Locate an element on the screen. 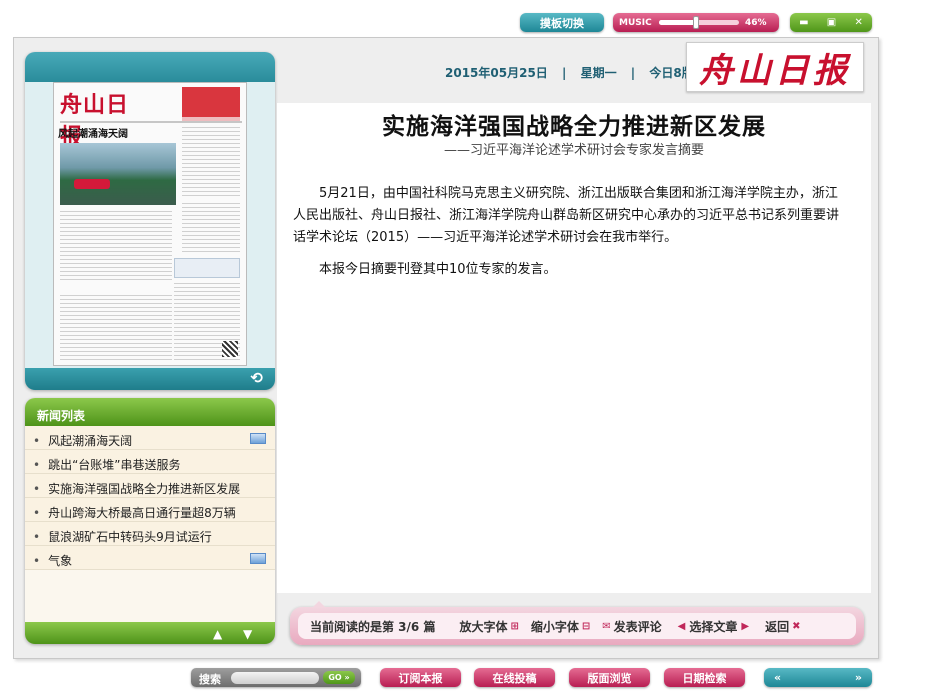 Image resolution: width=948 pixels, height=694 pixels. music-volume-slider is located at coordinates (699, 22).